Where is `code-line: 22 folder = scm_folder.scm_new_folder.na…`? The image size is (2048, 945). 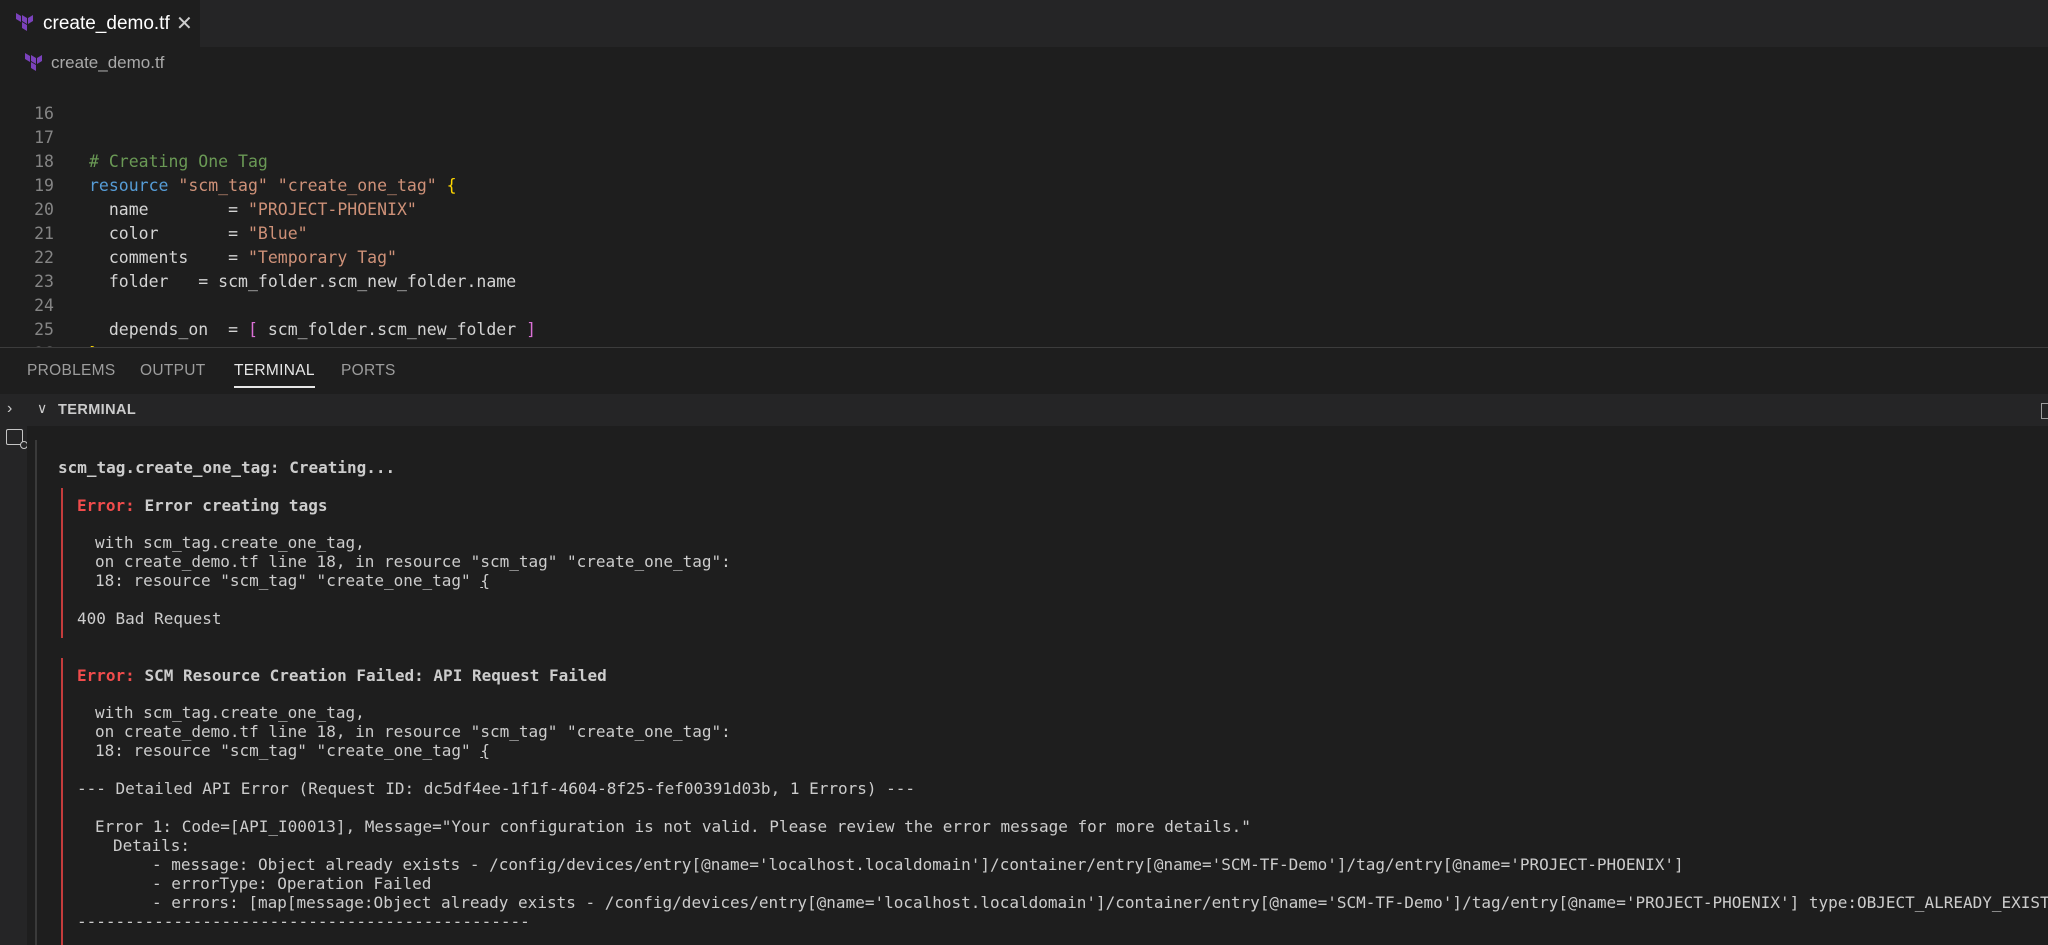
code-line: 22 folder = scm_folder.scm_new_folder.na… is located at coordinates (1024, 256).